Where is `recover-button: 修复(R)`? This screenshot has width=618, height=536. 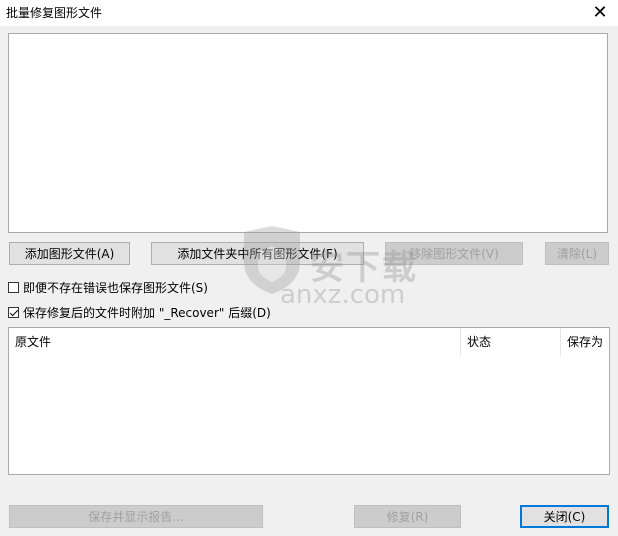
recover-button: 修复(R) is located at coordinates (407, 516).